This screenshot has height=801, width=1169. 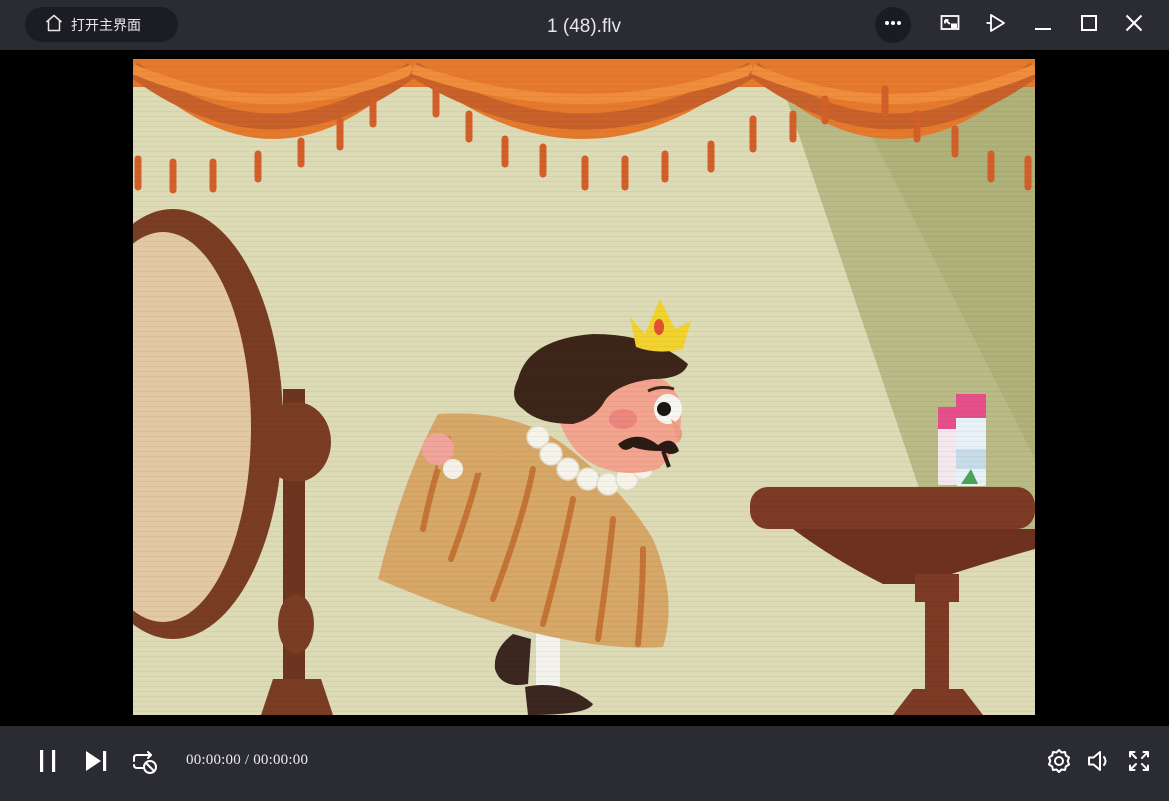 I want to click on mini-mode-button, so click(x=950, y=25).